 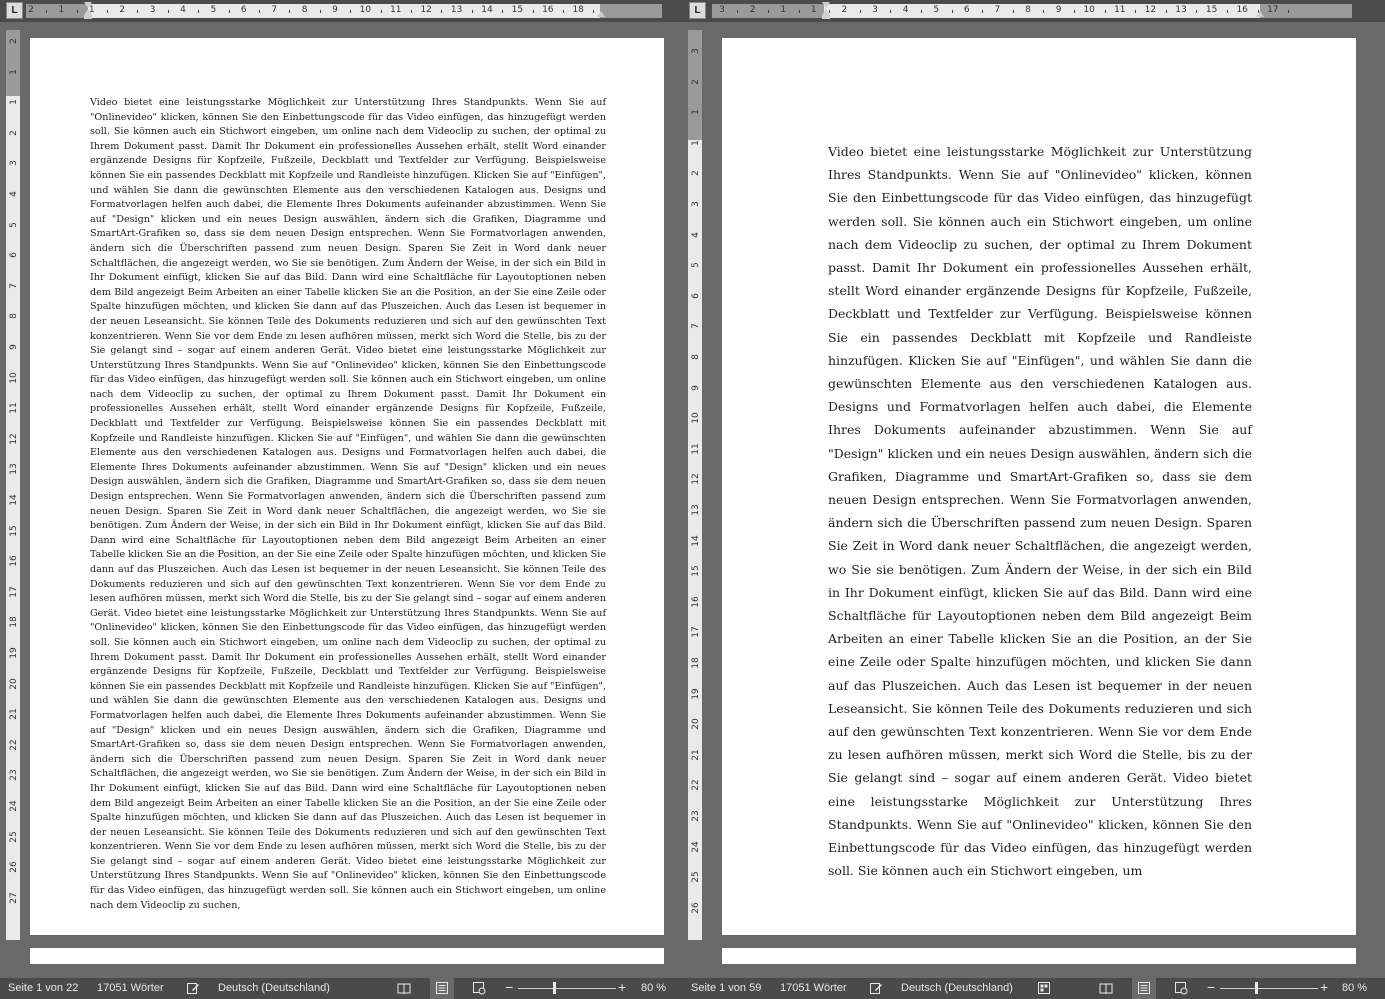 What do you see at coordinates (14, 836) in the screenshot?
I see `vertical-ruler-number: 25` at bounding box center [14, 836].